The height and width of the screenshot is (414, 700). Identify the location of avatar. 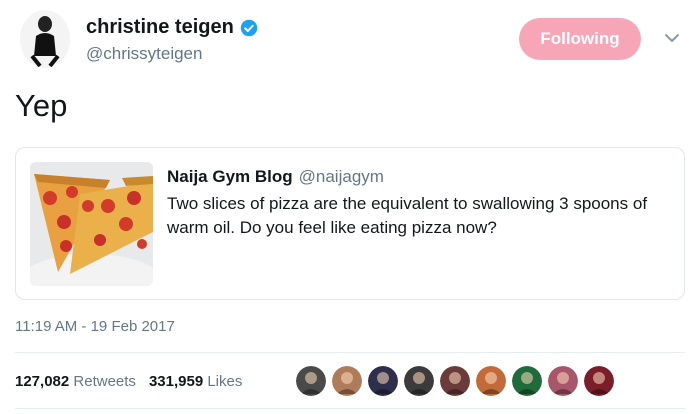
(45, 39).